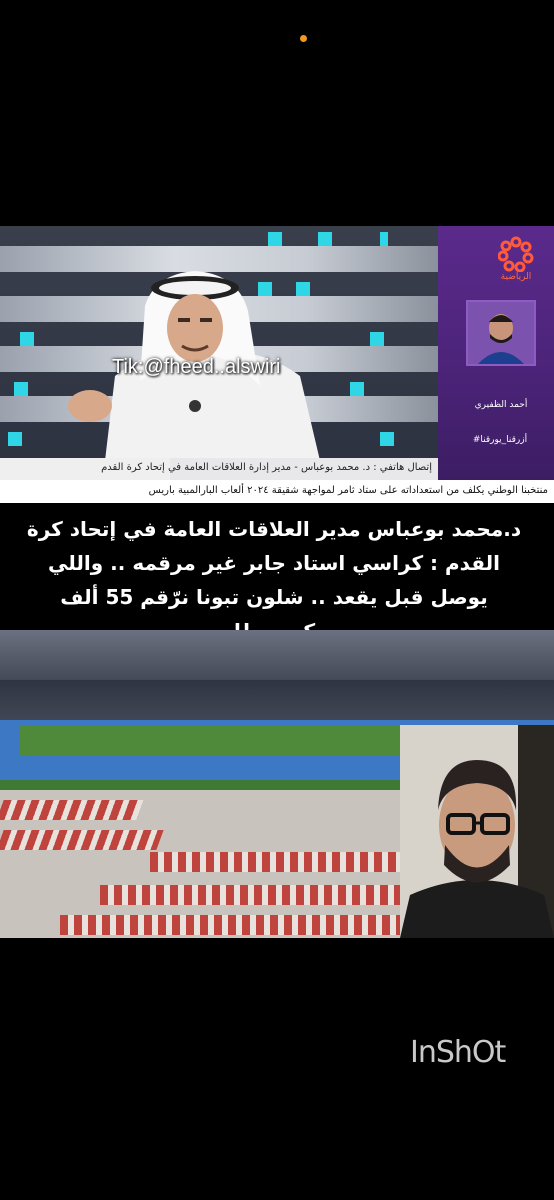  What do you see at coordinates (458, 1052) in the screenshot?
I see `inshot-watermark: InShOt` at bounding box center [458, 1052].